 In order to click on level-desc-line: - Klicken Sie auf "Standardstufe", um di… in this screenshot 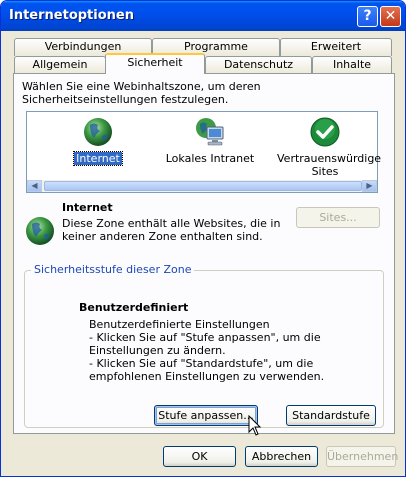, I will do `click(207, 370)`.